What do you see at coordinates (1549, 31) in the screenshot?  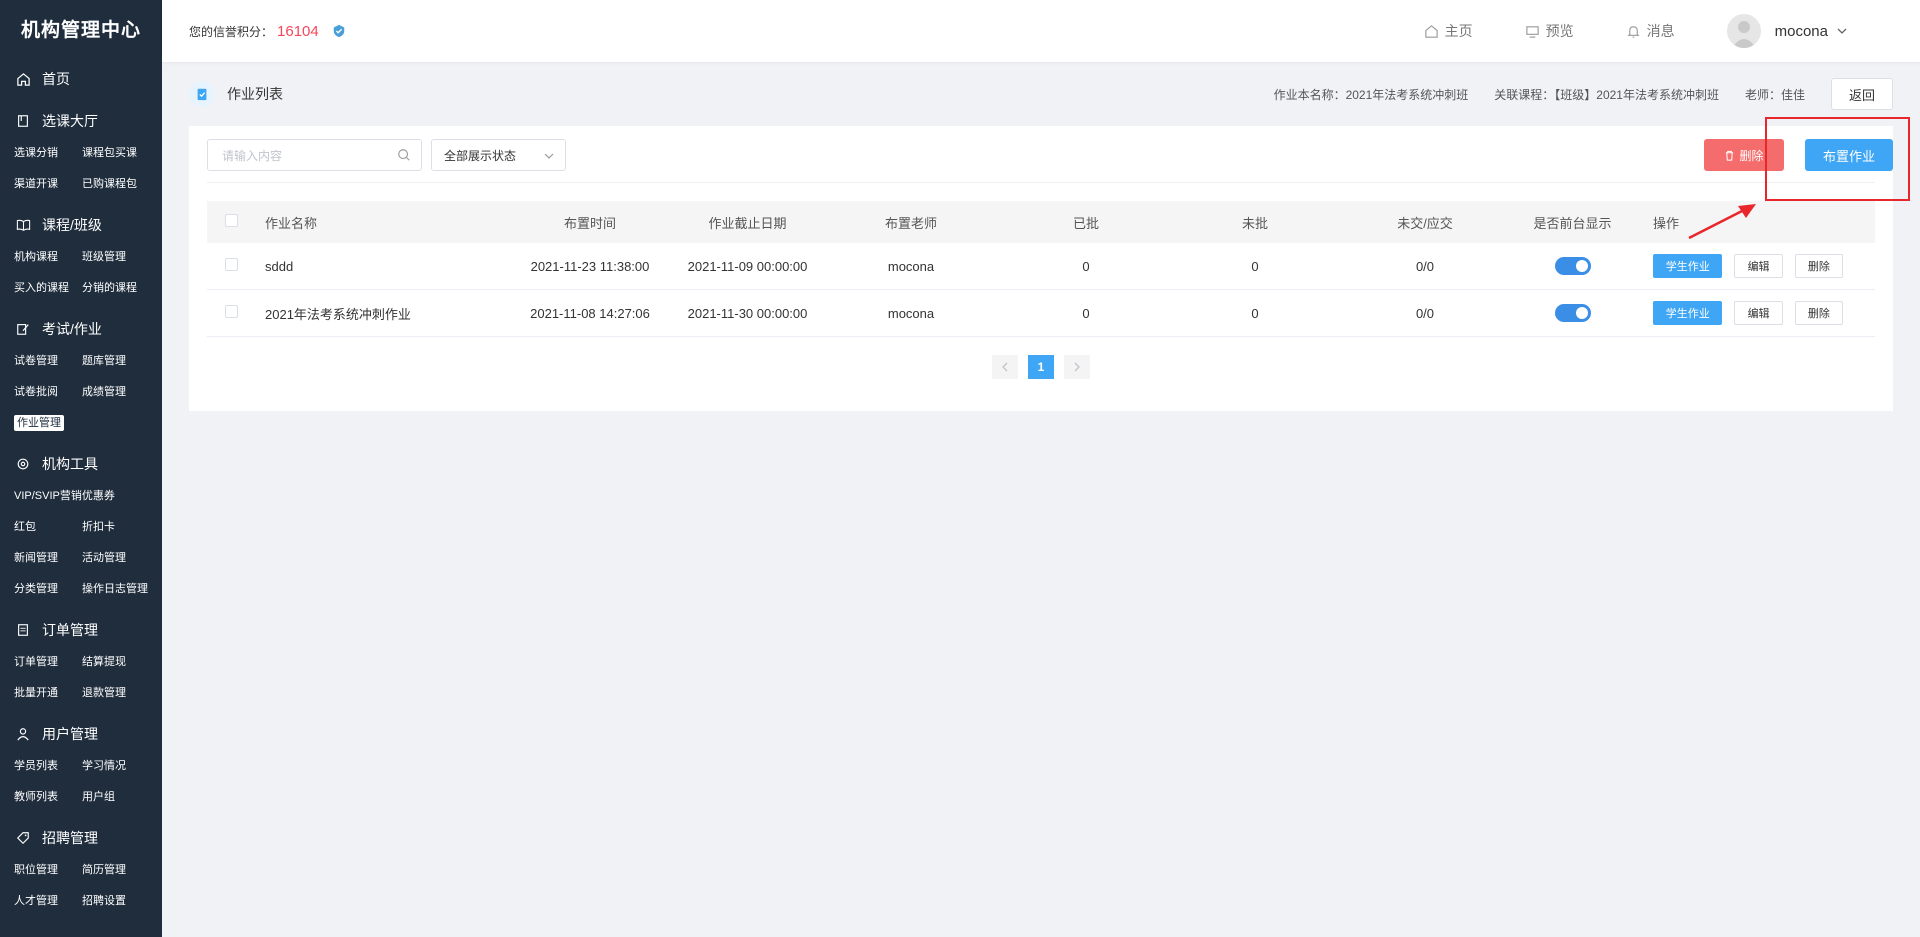 I see `nav-preview: 预览` at bounding box center [1549, 31].